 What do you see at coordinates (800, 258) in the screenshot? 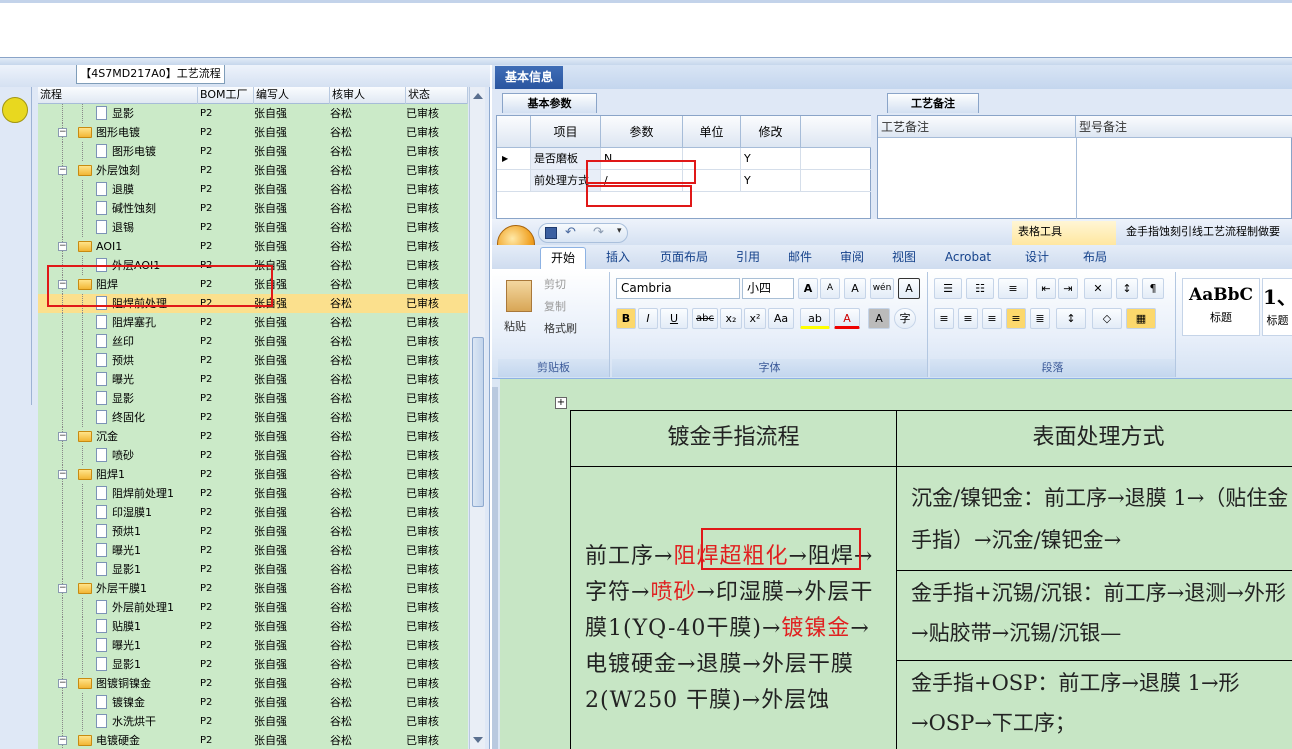
I see `tab-mailings: 邮件` at bounding box center [800, 258].